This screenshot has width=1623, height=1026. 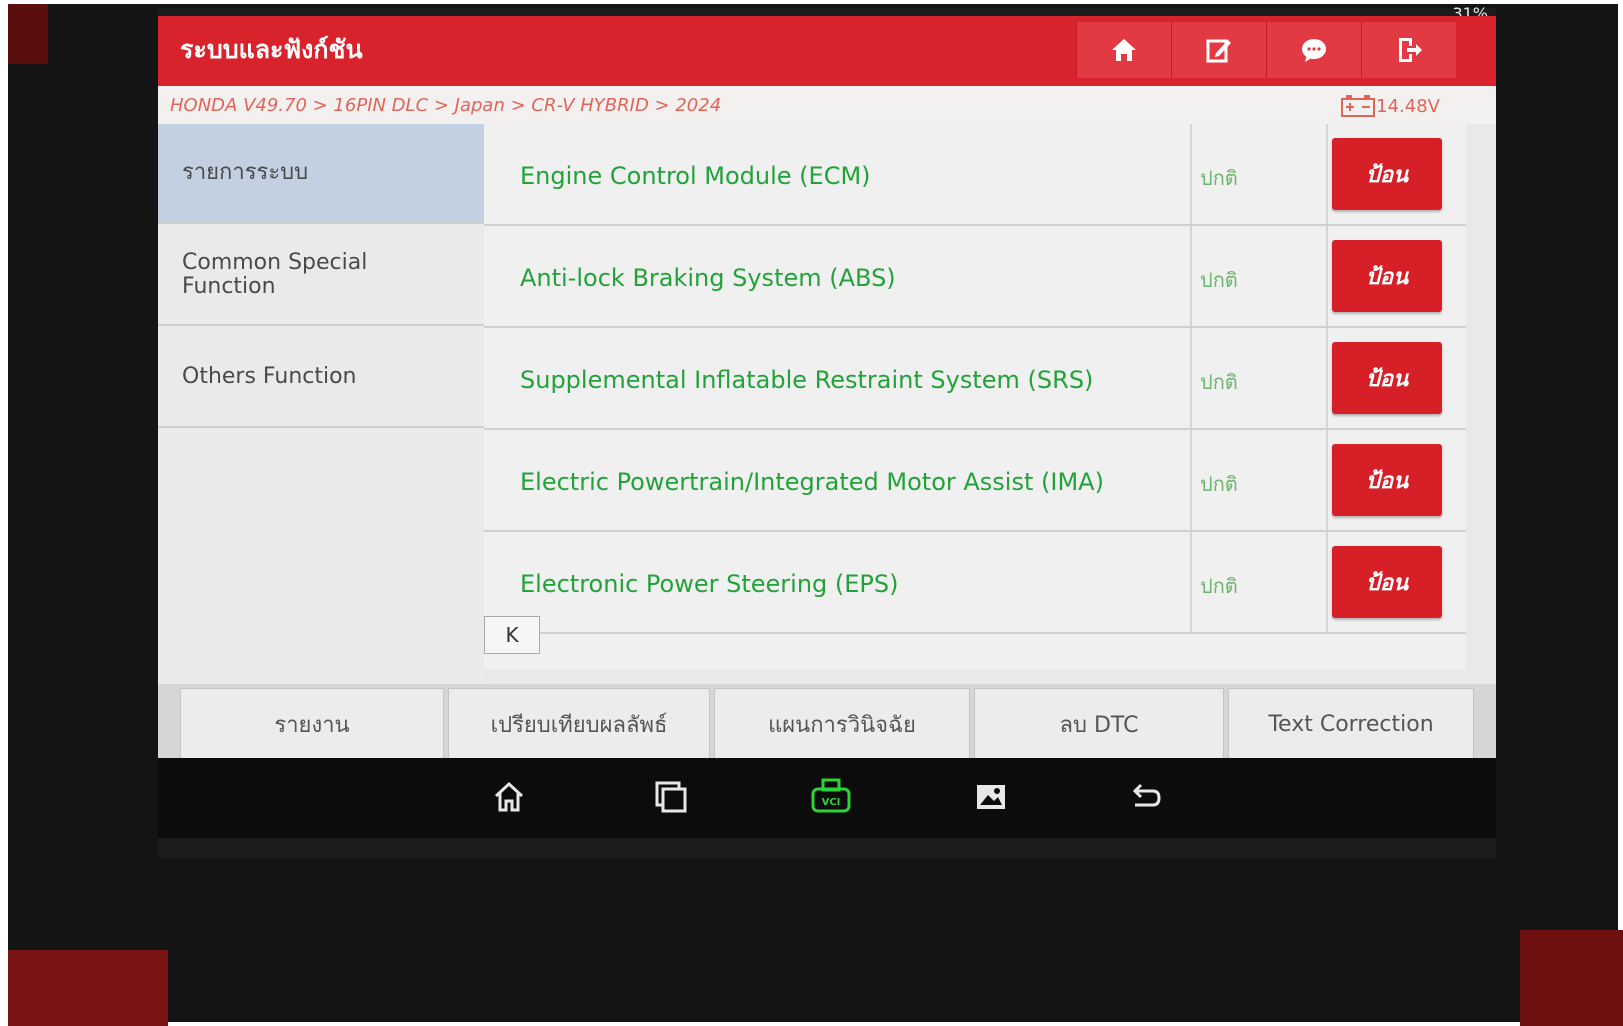 I want to click on device-bezel-red-left, so click(x=88, y=988).